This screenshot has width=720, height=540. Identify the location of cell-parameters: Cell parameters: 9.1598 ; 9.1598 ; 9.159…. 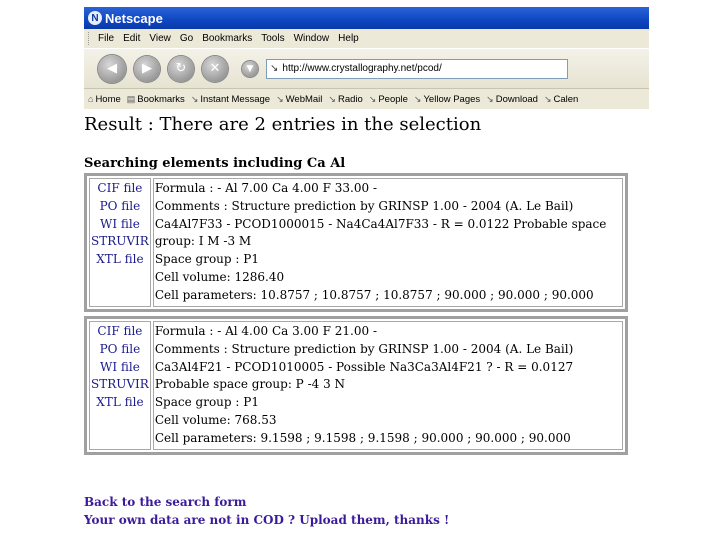
(362, 437).